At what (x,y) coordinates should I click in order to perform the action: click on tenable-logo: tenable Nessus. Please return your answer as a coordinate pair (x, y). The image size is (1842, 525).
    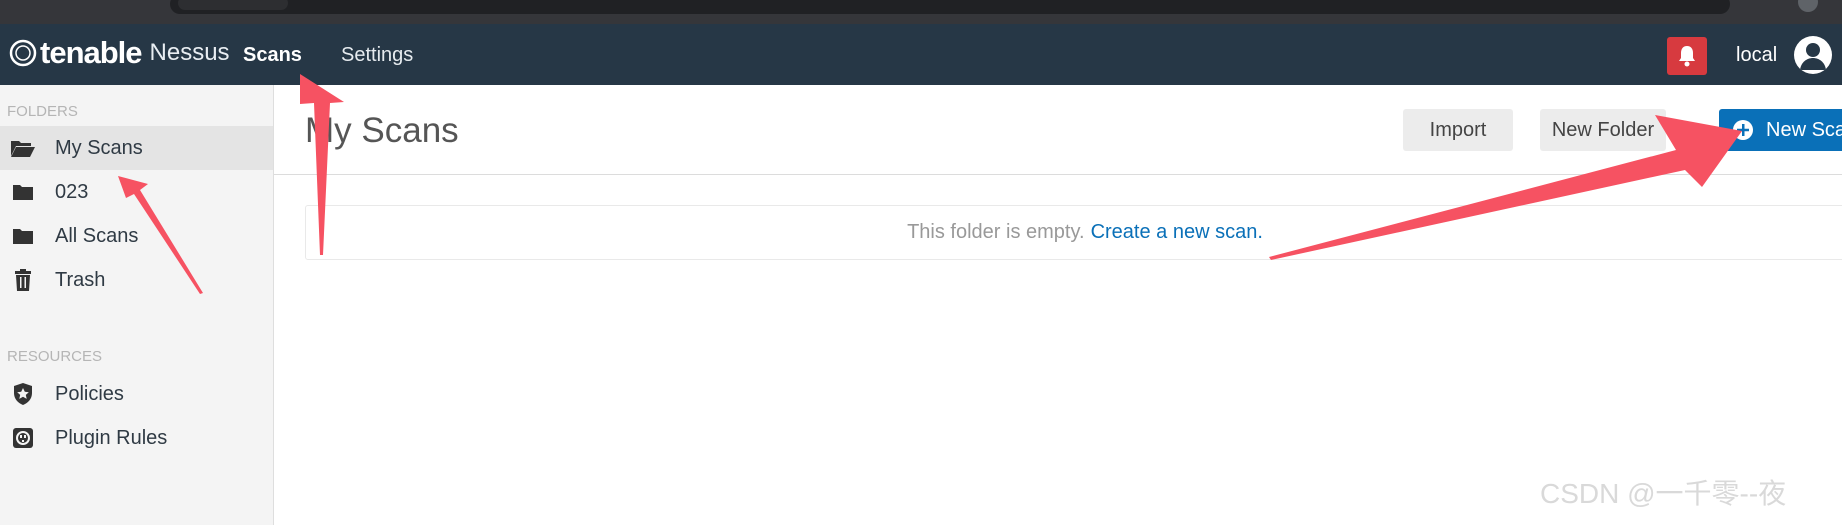
    Looking at the image, I should click on (119, 52).